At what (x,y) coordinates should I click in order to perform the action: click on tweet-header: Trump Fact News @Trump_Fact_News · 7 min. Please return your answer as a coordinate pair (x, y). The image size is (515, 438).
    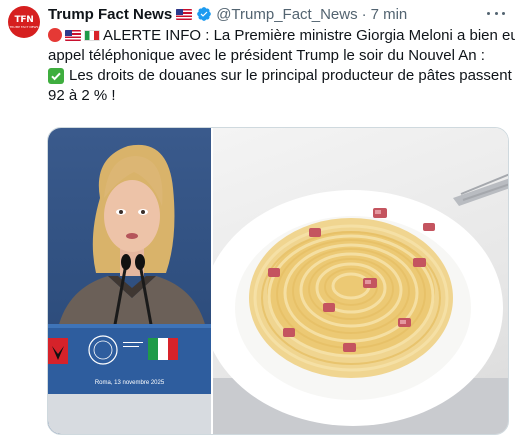
    Looking at the image, I should click on (227, 14).